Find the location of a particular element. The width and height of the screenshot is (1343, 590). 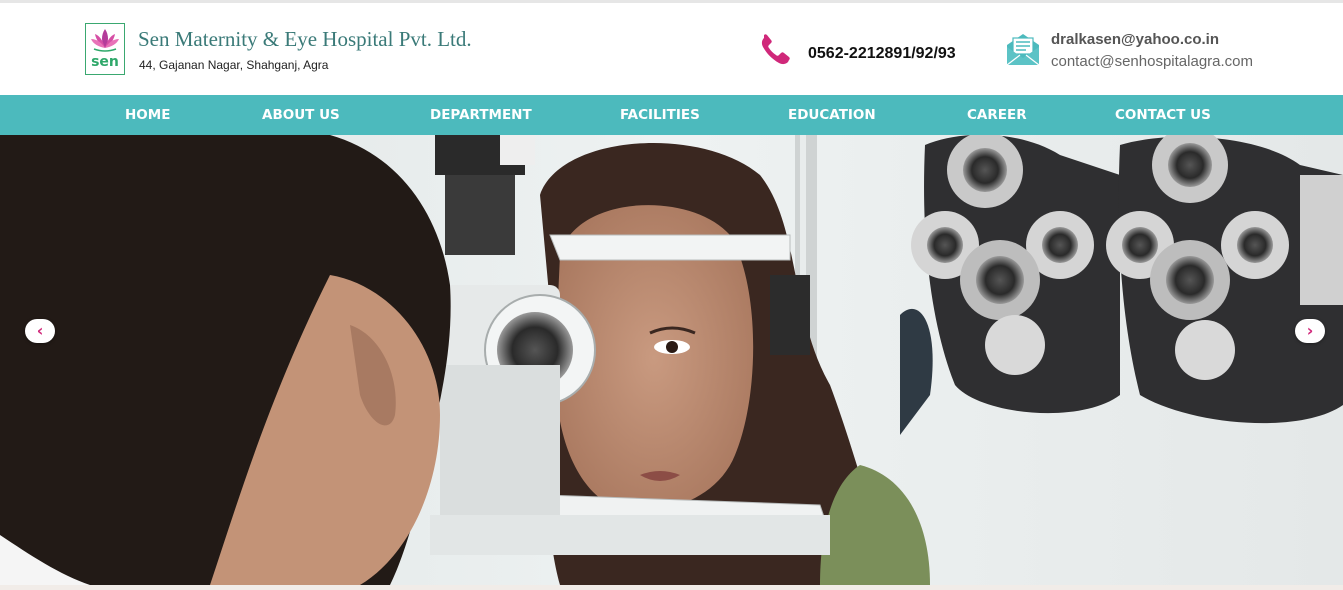

slider-next-button: › is located at coordinates (1310, 331).